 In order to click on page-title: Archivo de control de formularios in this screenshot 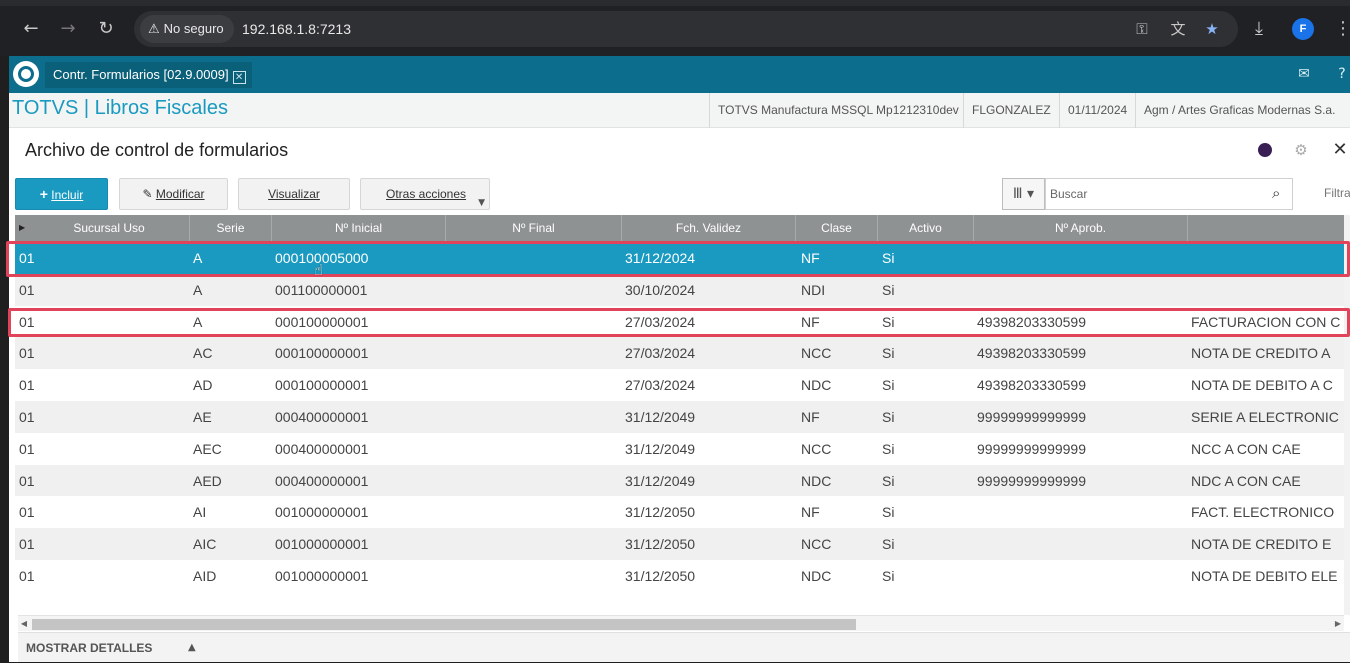, I will do `click(157, 150)`.